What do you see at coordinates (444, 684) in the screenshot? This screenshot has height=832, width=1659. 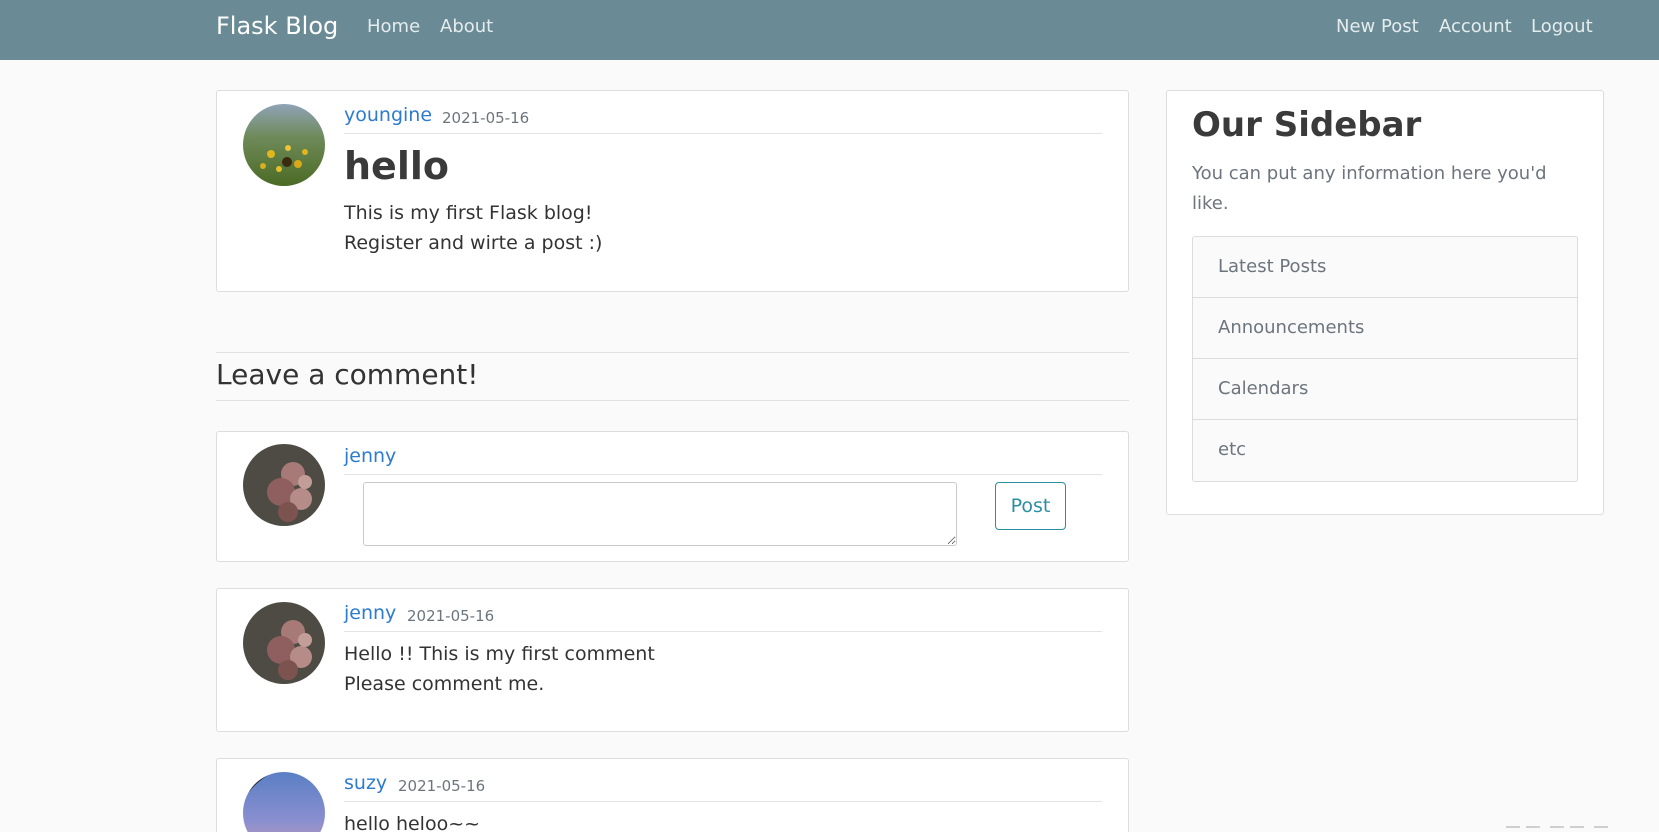 I see `comment-content-line: Please comment me.` at bounding box center [444, 684].